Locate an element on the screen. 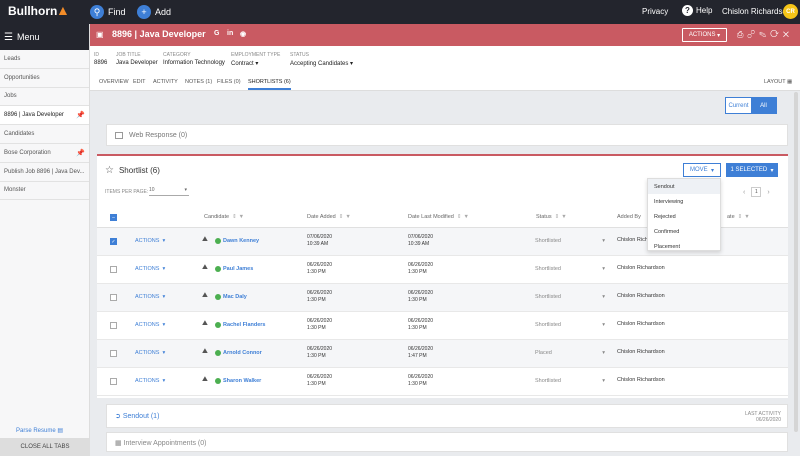 The width and height of the screenshot is (800, 456). select-all-checkbox: – is located at coordinates (113, 217).